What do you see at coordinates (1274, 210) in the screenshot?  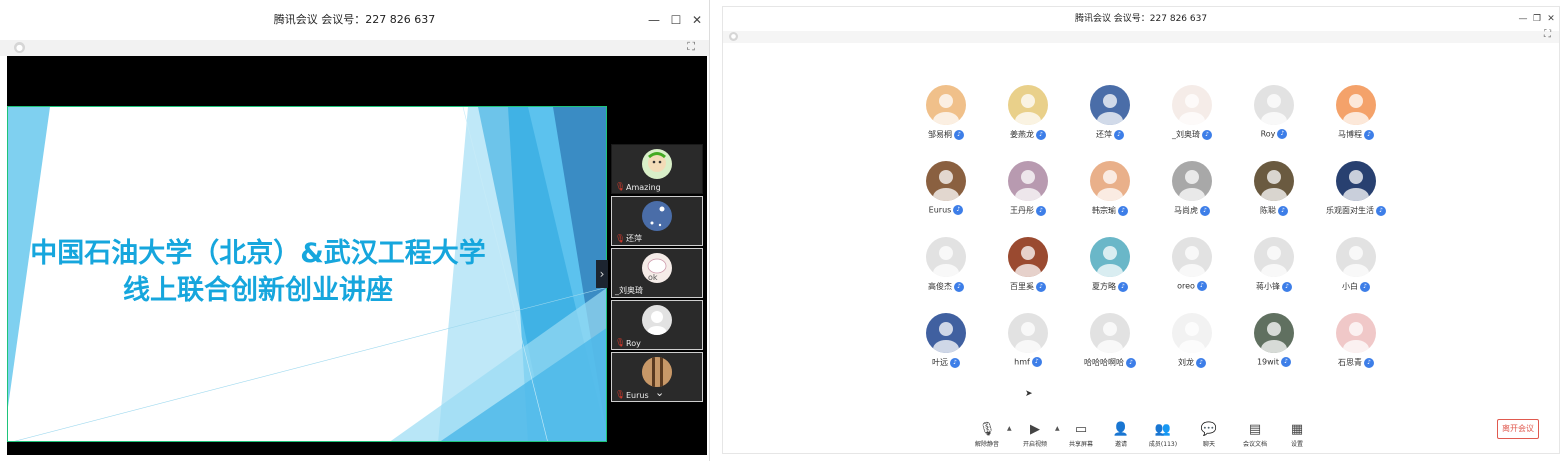 I see `participant-label: 陈聪 ♪` at bounding box center [1274, 210].